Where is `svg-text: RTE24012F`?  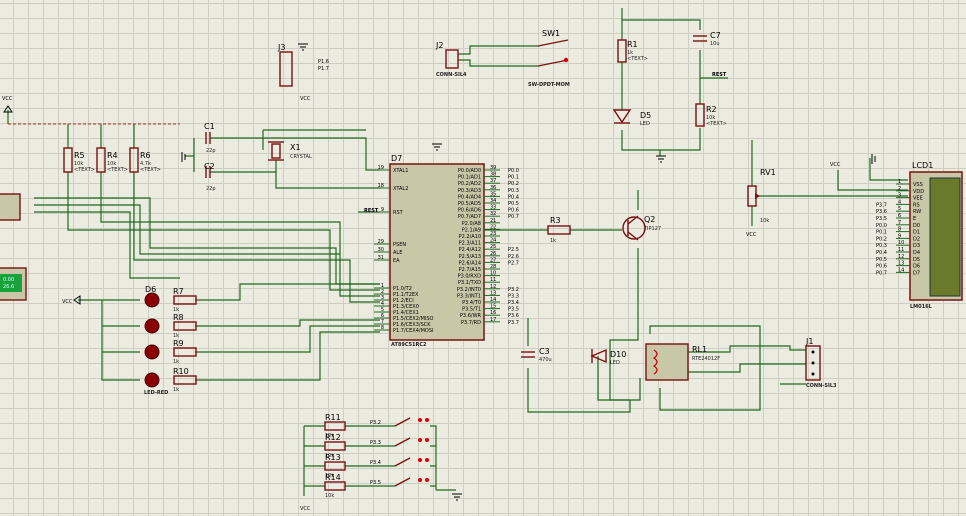
svg-text: RTE24012F is located at coordinates (706, 359).